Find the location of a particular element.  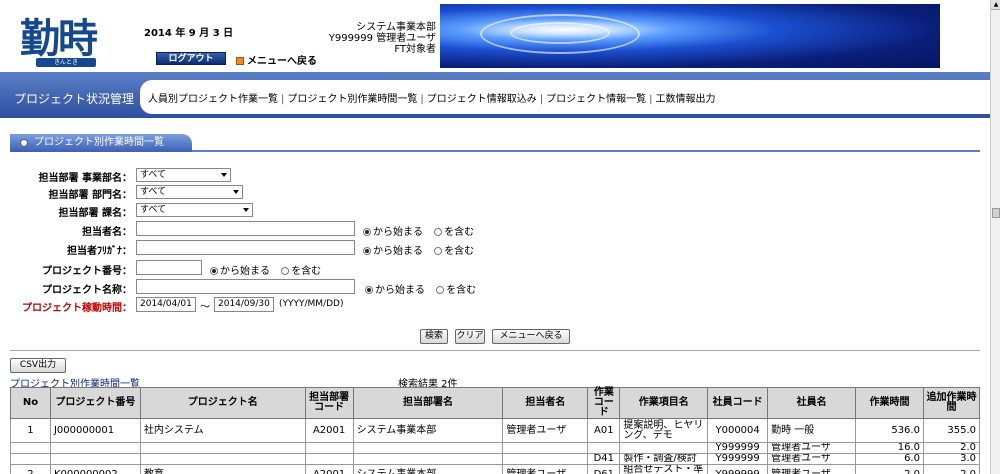

col-header: No is located at coordinates (30, 403).